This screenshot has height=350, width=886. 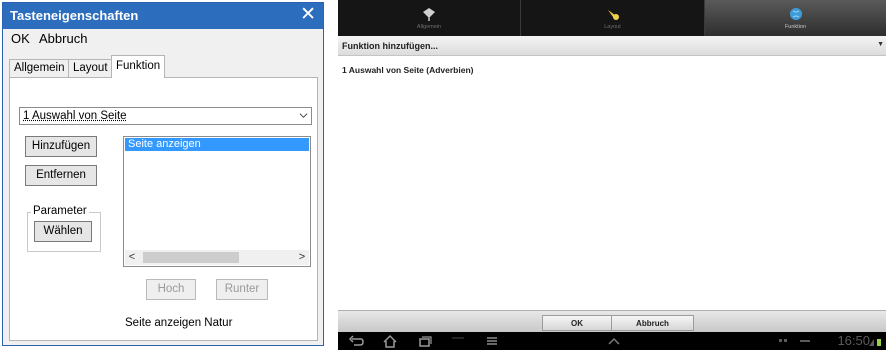 I want to click on brush-icon, so click(x=613, y=15).